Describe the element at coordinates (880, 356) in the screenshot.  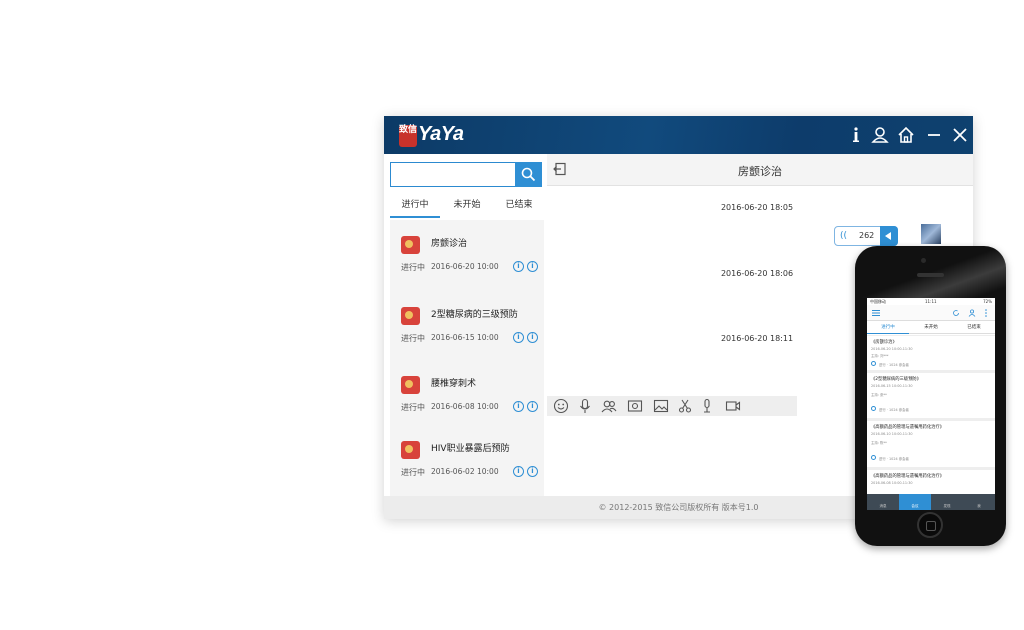
I see `card-host: 主持: 刘***` at that location.